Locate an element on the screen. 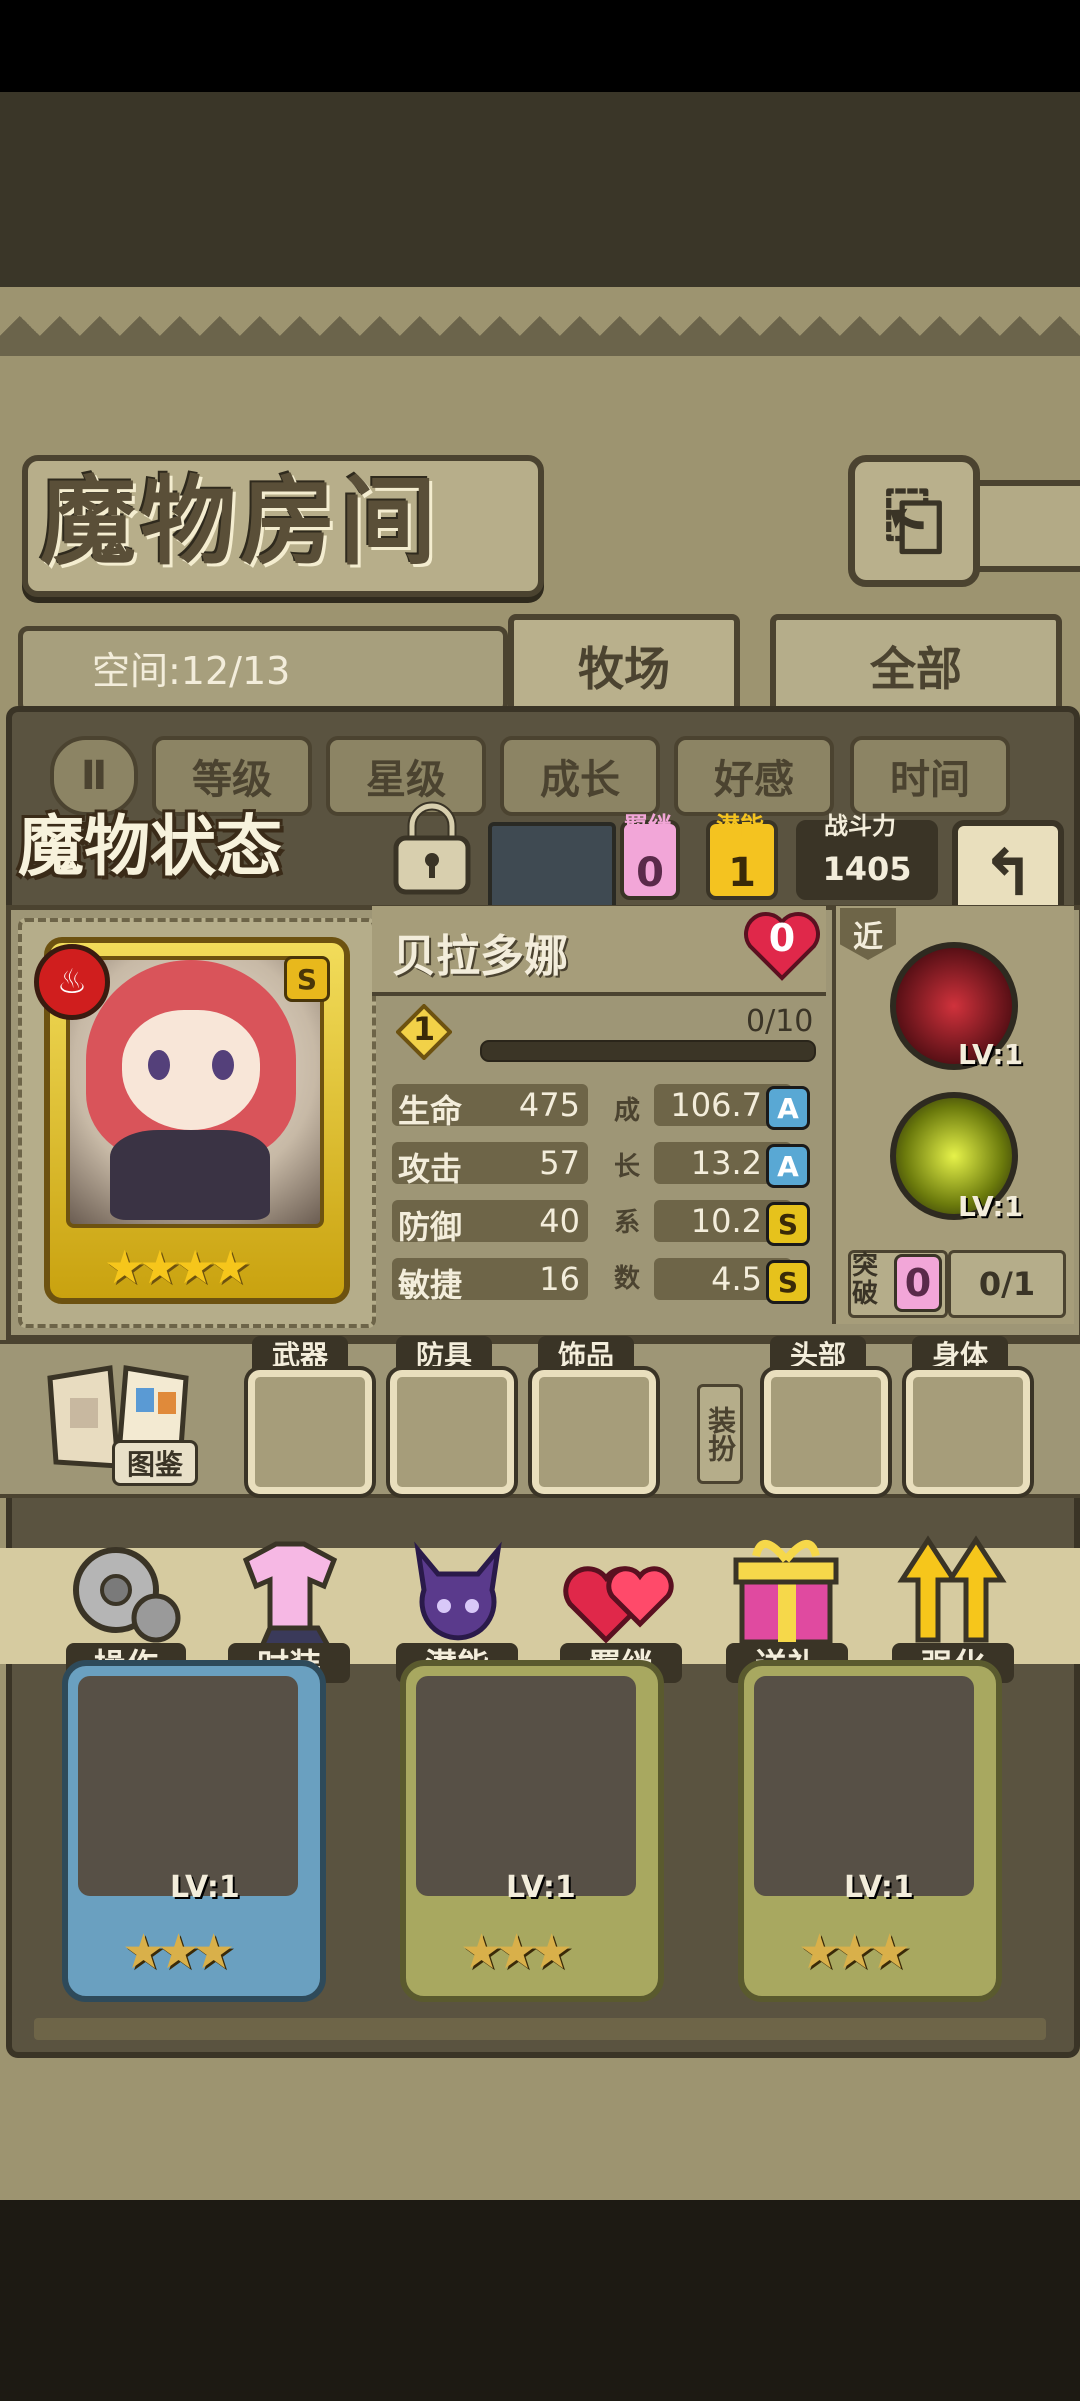  growth-value: 4.5 is located at coordinates (736, 1279).